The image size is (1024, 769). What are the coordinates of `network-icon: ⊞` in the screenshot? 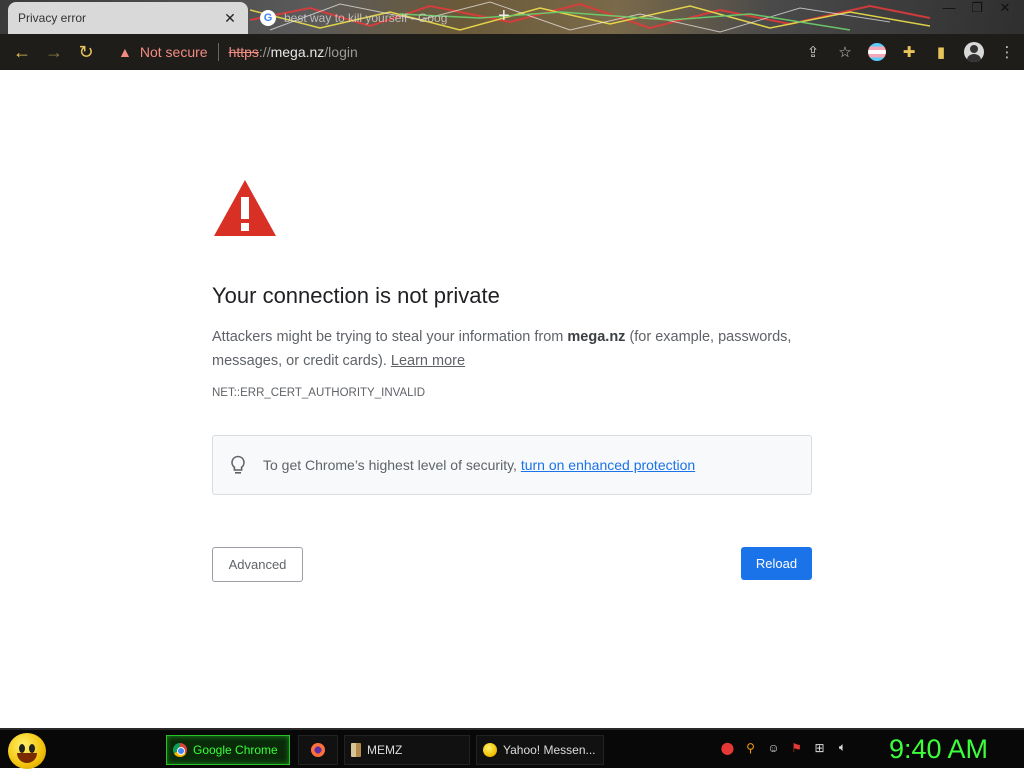 It's located at (819, 747).